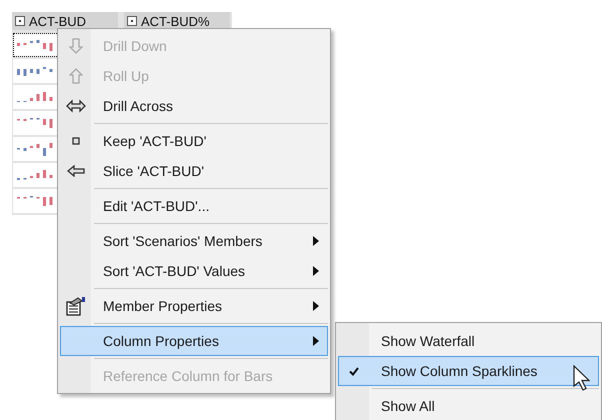 Image resolution: width=602 pixels, height=420 pixels. I want to click on properties-icon, so click(76, 306).